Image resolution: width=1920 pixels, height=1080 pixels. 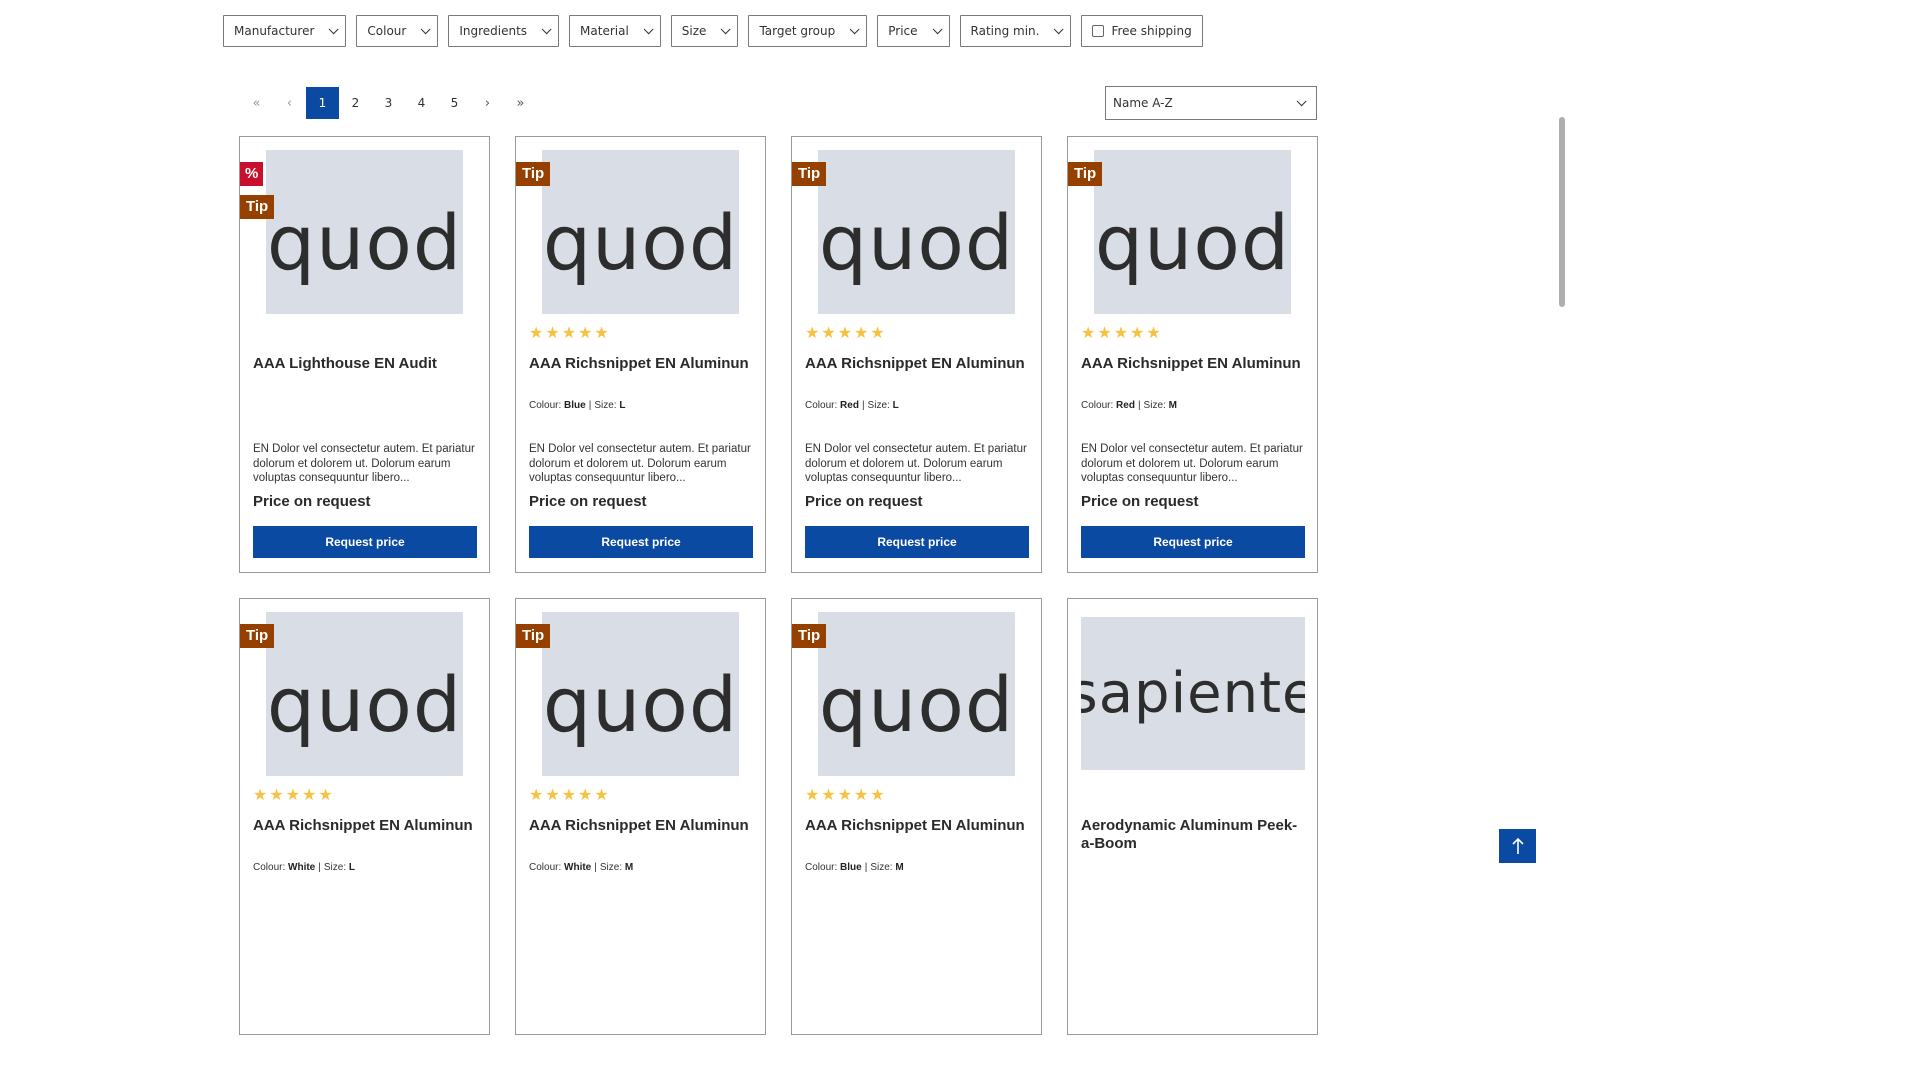 What do you see at coordinates (421, 103) in the screenshot?
I see `page-4-button: 4` at bounding box center [421, 103].